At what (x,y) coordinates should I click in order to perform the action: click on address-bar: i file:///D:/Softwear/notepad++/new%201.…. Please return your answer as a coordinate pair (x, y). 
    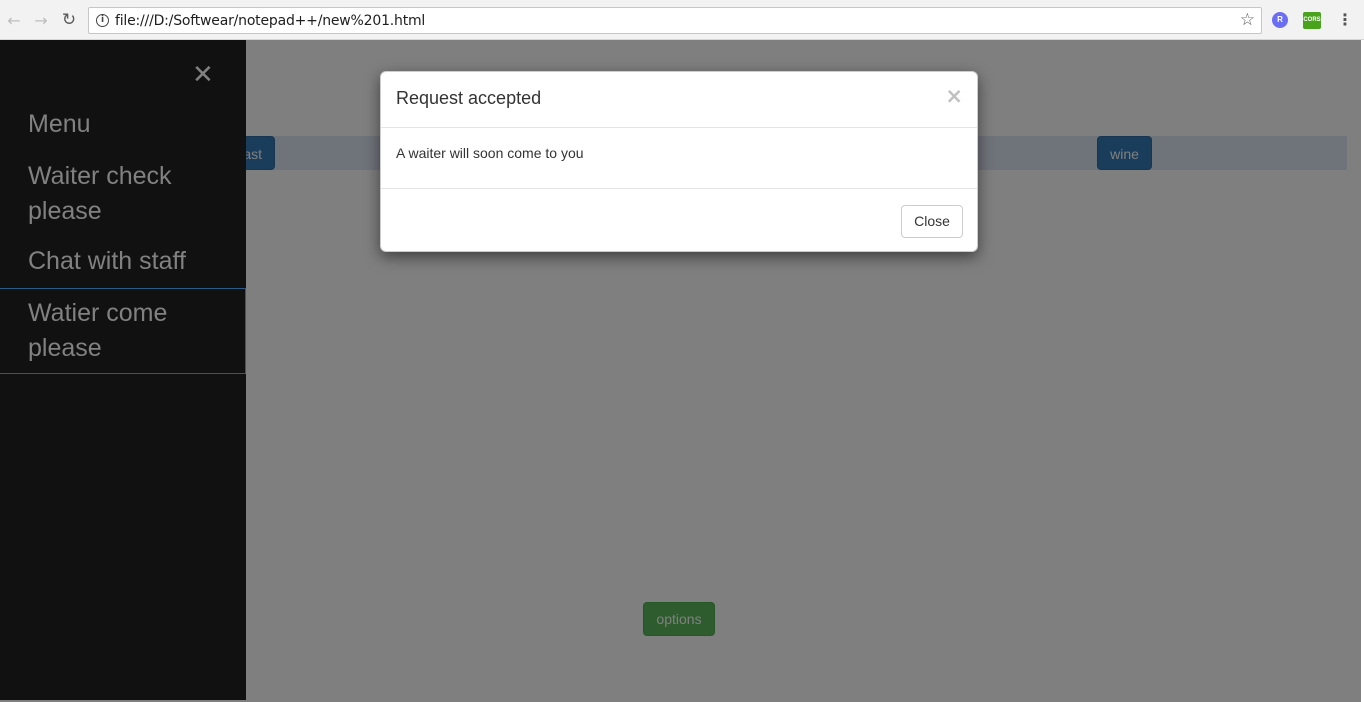
    Looking at the image, I should click on (675, 20).